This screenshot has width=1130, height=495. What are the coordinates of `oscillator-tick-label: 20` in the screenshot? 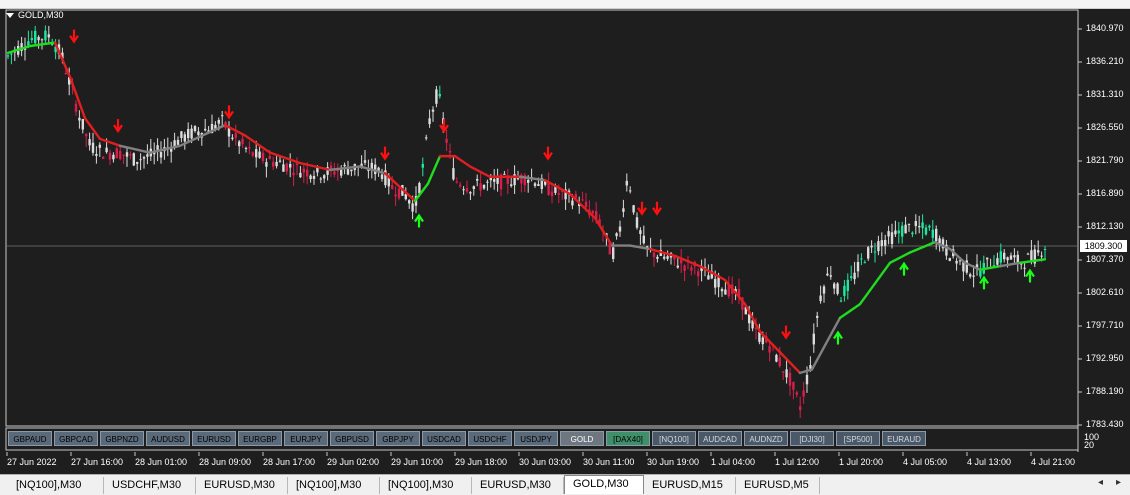 It's located at (1089, 445).